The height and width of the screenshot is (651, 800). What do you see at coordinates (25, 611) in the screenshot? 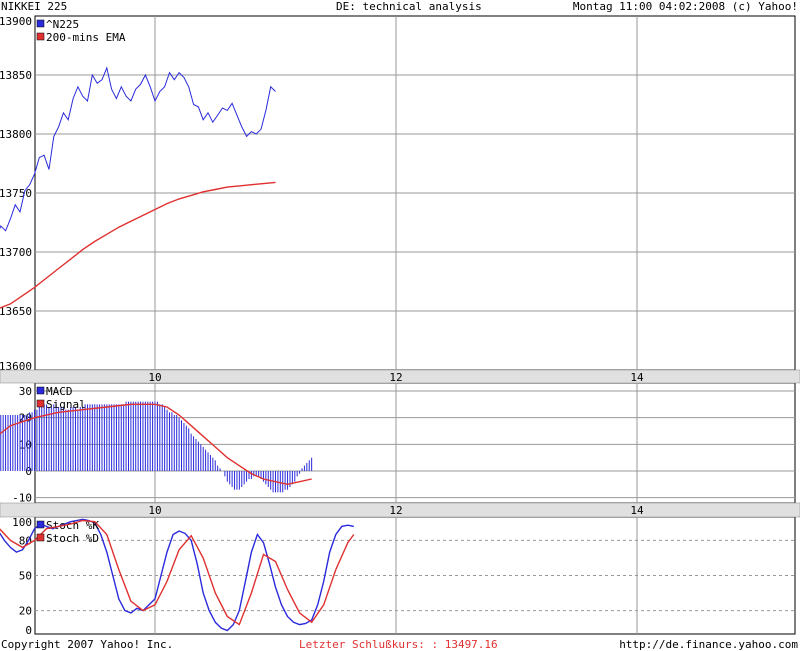
I see `y-tick-label: 20` at bounding box center [25, 611].